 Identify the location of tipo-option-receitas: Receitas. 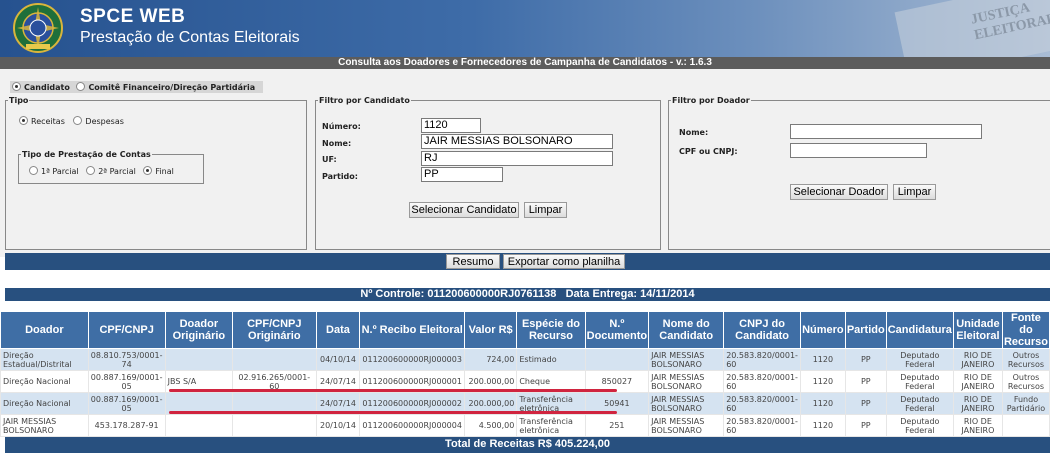
(42, 121).